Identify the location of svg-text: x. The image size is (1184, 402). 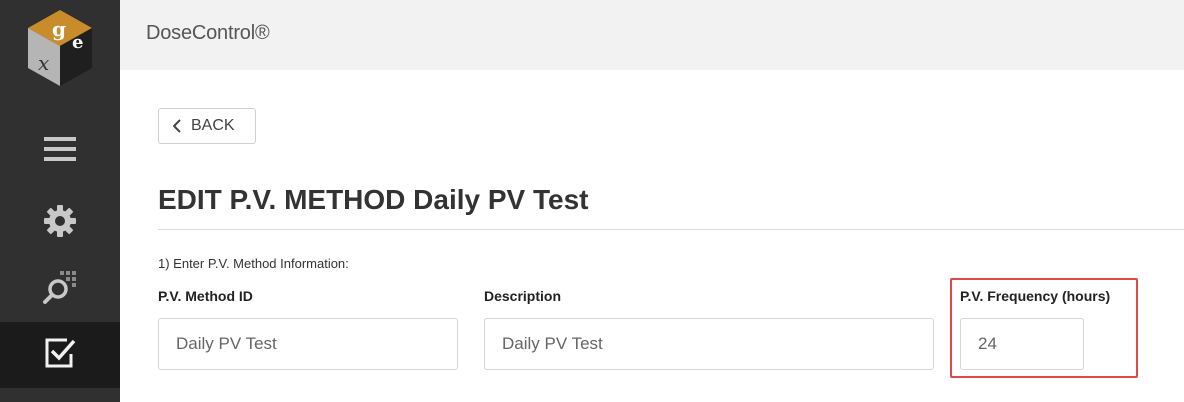
(43, 63).